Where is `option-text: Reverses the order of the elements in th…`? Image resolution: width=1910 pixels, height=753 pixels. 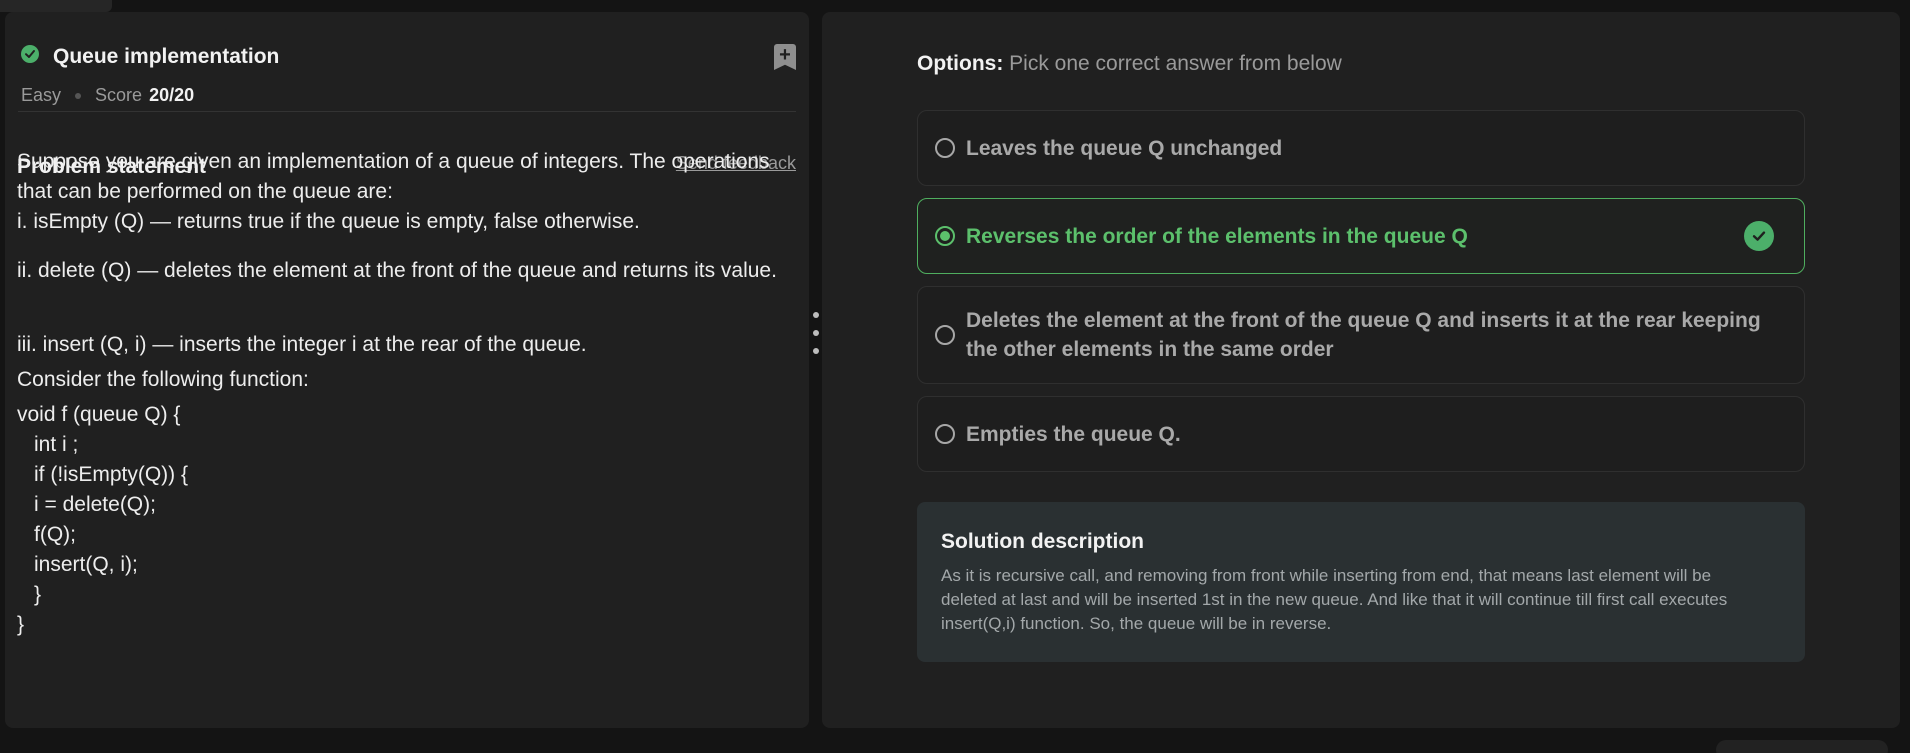 option-text: Reverses the order of the elements in th… is located at coordinates (1217, 236).